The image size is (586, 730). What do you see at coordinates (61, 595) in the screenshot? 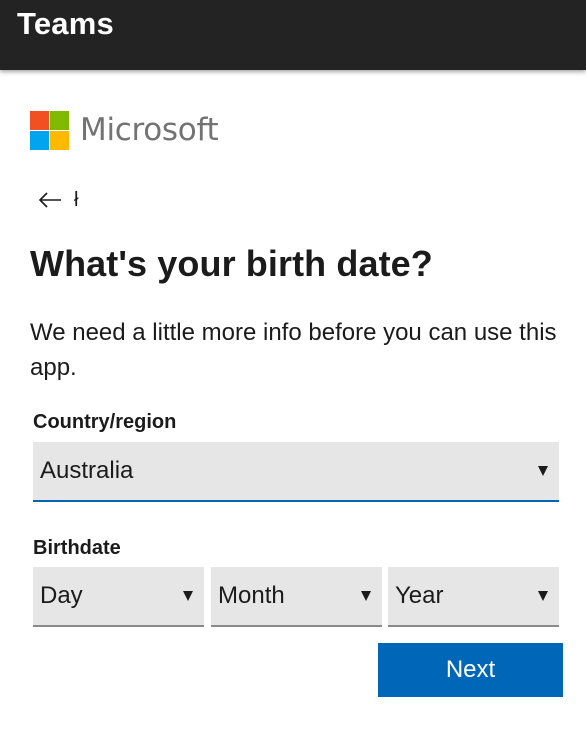
I see `day-select-value: Day` at bounding box center [61, 595].